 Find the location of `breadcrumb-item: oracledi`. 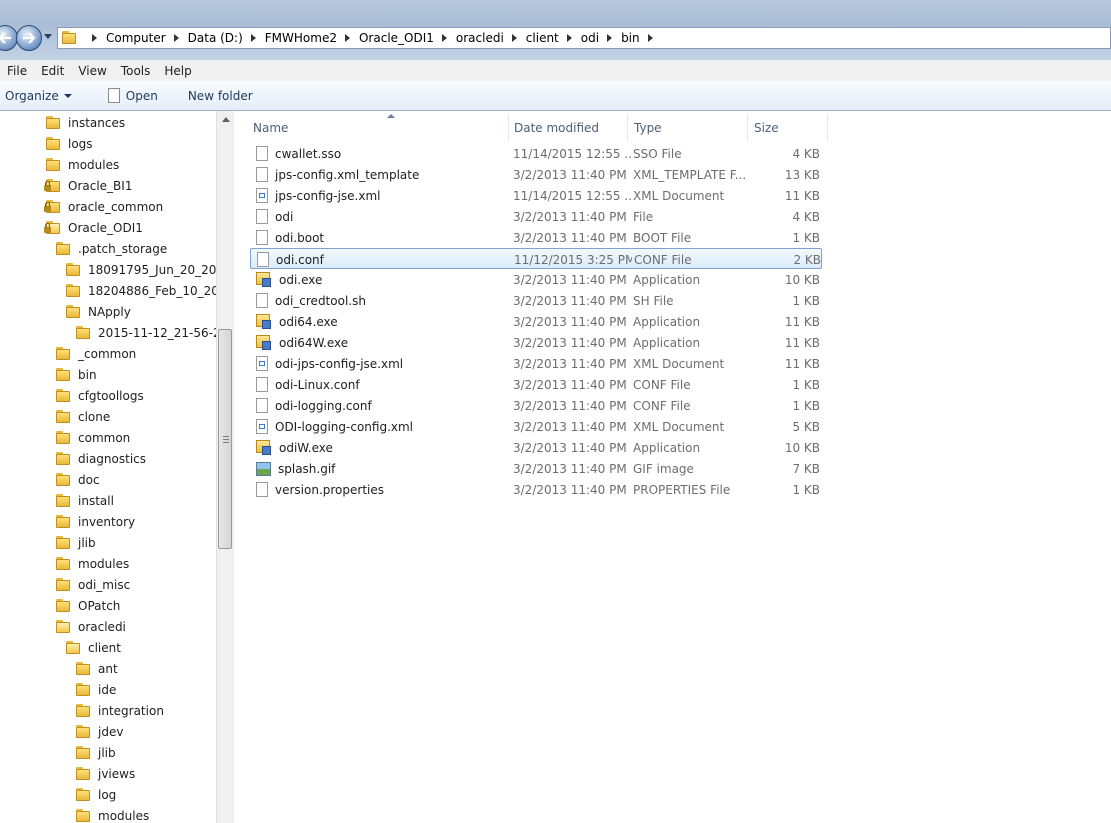

breadcrumb-item: oracledi is located at coordinates (469, 38).